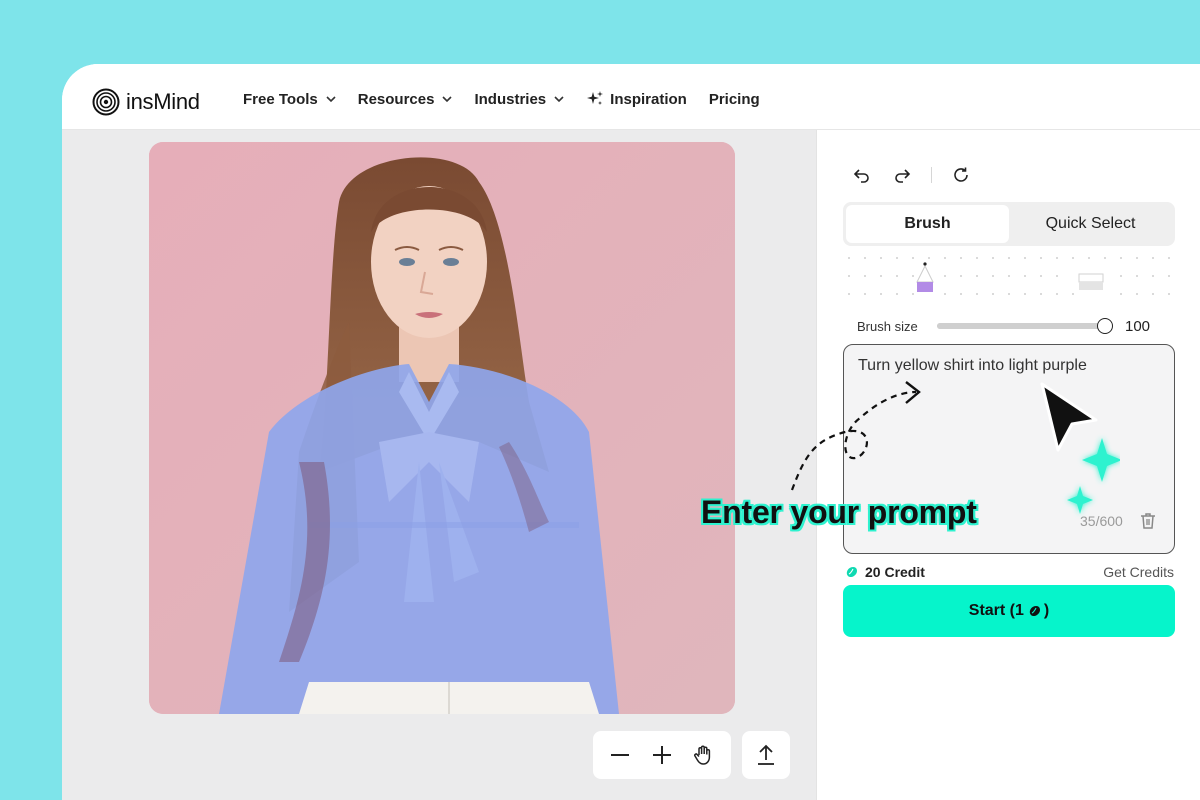 Image resolution: width=1200 pixels, height=800 pixels. Describe the element at coordinates (648, 99) in the screenshot. I see `nav-label: Inspiration` at that location.